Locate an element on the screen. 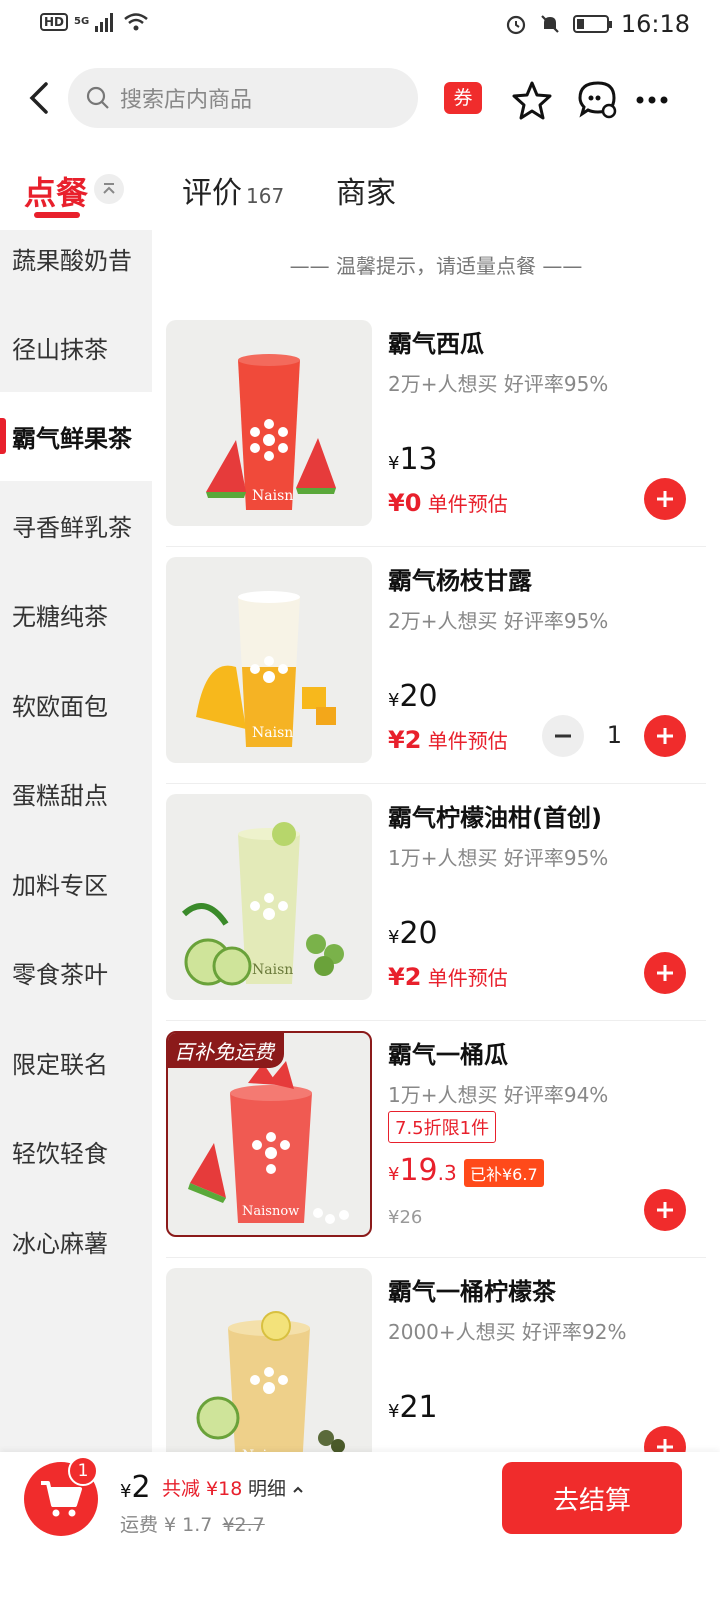 The image size is (720, 1600). product-meta: 2万+人想买 好评率95% is located at coordinates (498, 384).